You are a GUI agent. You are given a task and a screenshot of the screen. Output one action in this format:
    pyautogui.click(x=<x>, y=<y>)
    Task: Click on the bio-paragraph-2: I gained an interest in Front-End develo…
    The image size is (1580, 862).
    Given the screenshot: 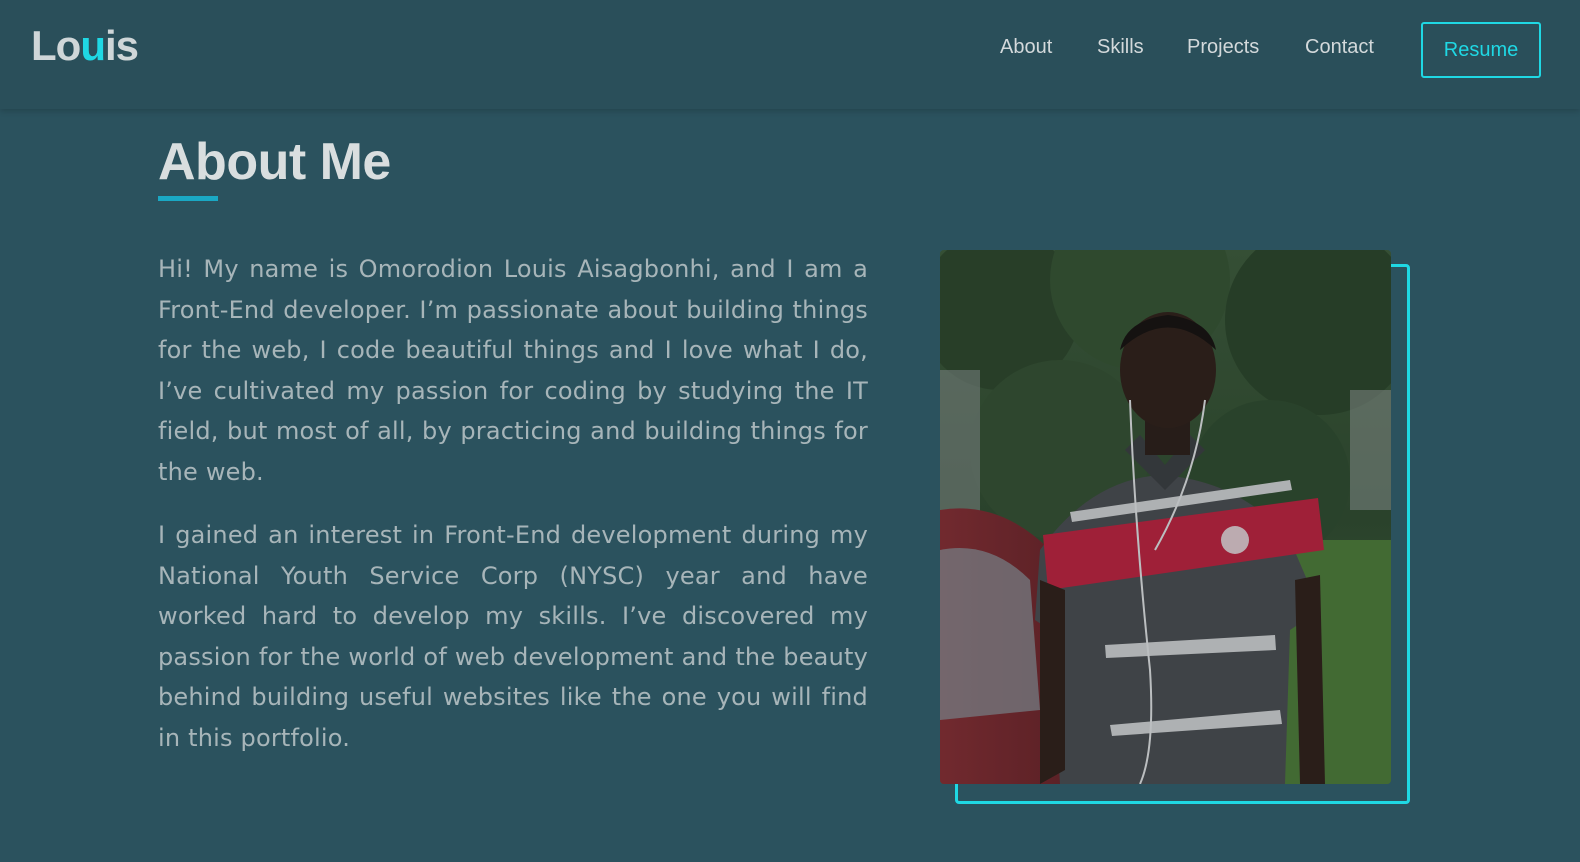 What is the action you would take?
    pyautogui.click(x=513, y=636)
    